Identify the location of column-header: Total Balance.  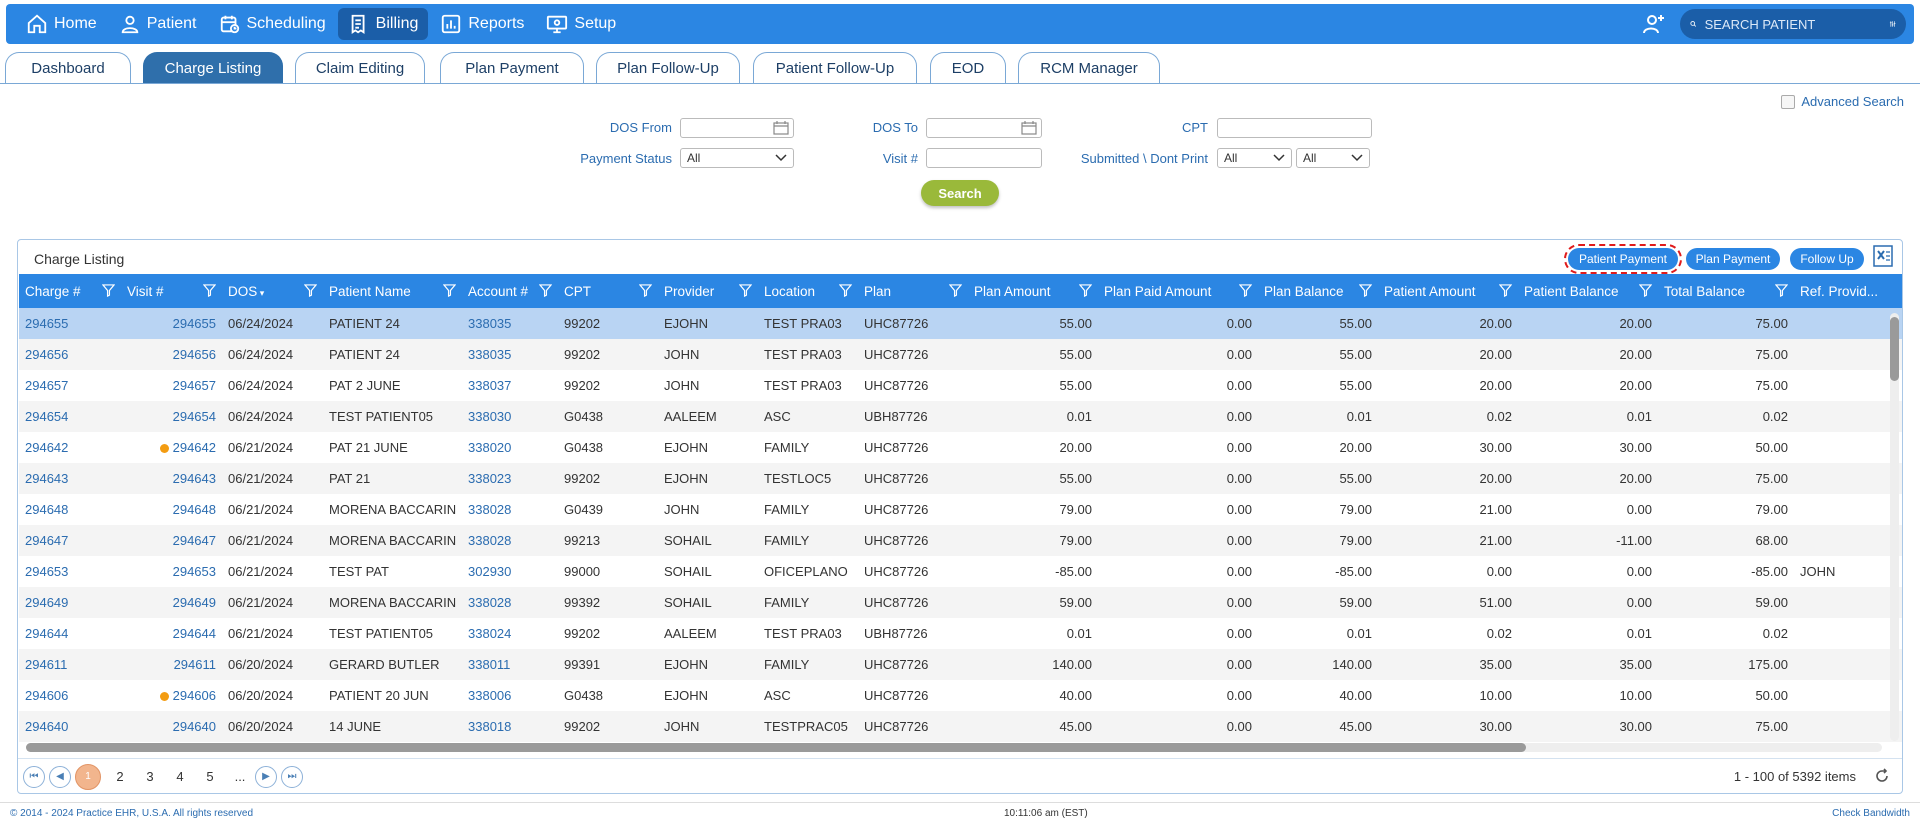
(1726, 291).